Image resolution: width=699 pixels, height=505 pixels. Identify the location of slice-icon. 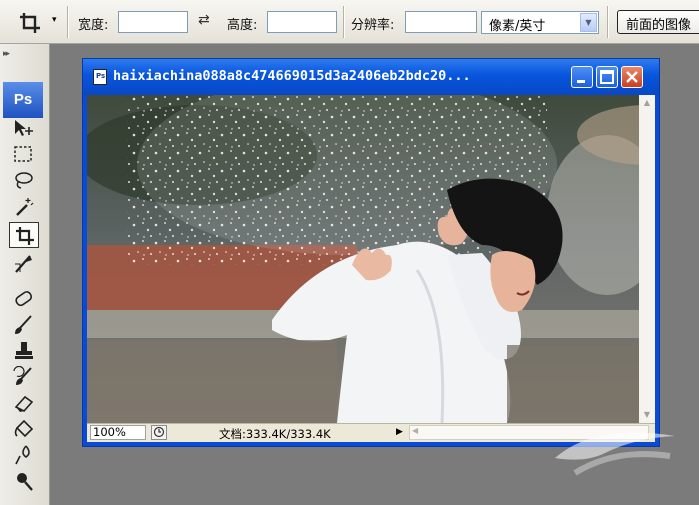
(23, 264).